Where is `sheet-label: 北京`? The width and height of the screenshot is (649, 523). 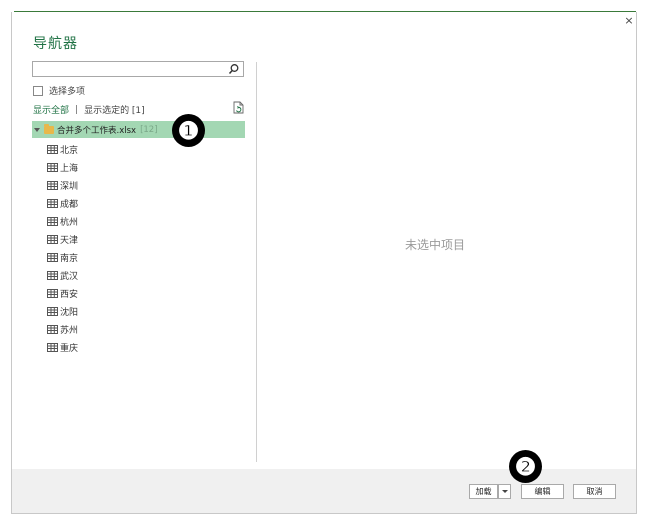 sheet-label: 北京 is located at coordinates (69, 150).